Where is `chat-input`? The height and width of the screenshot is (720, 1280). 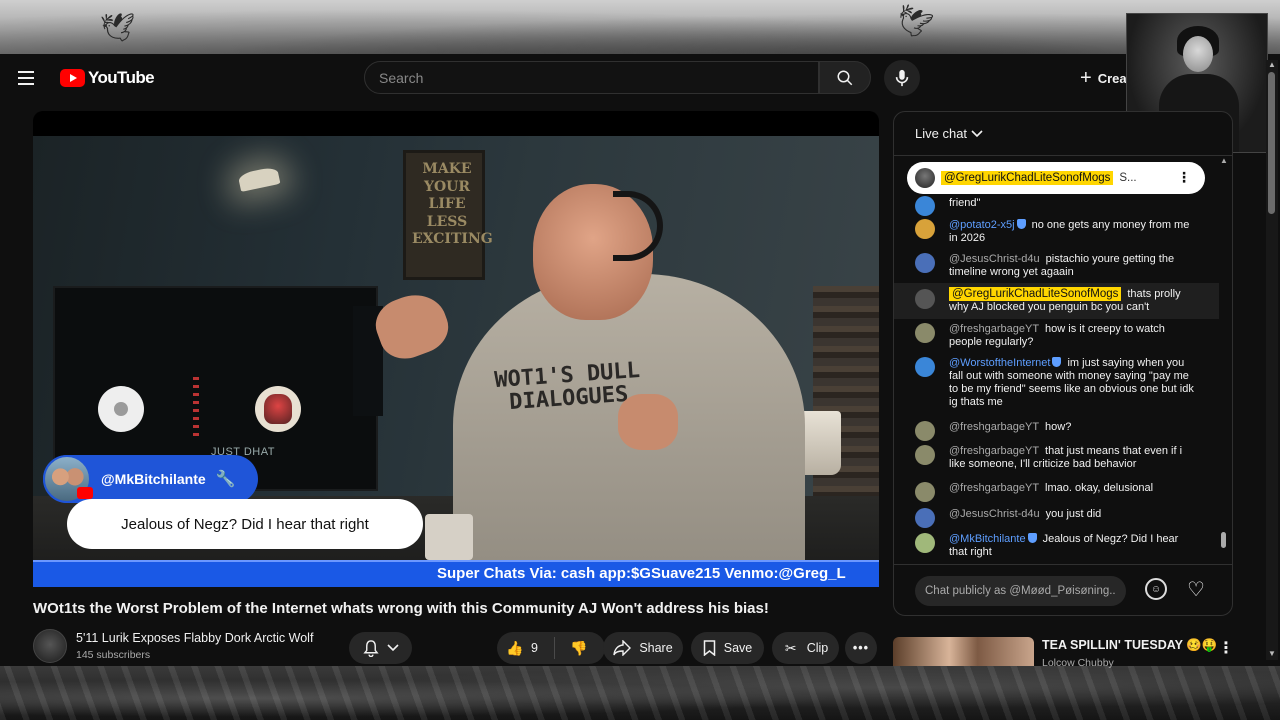
chat-input is located at coordinates (1020, 591).